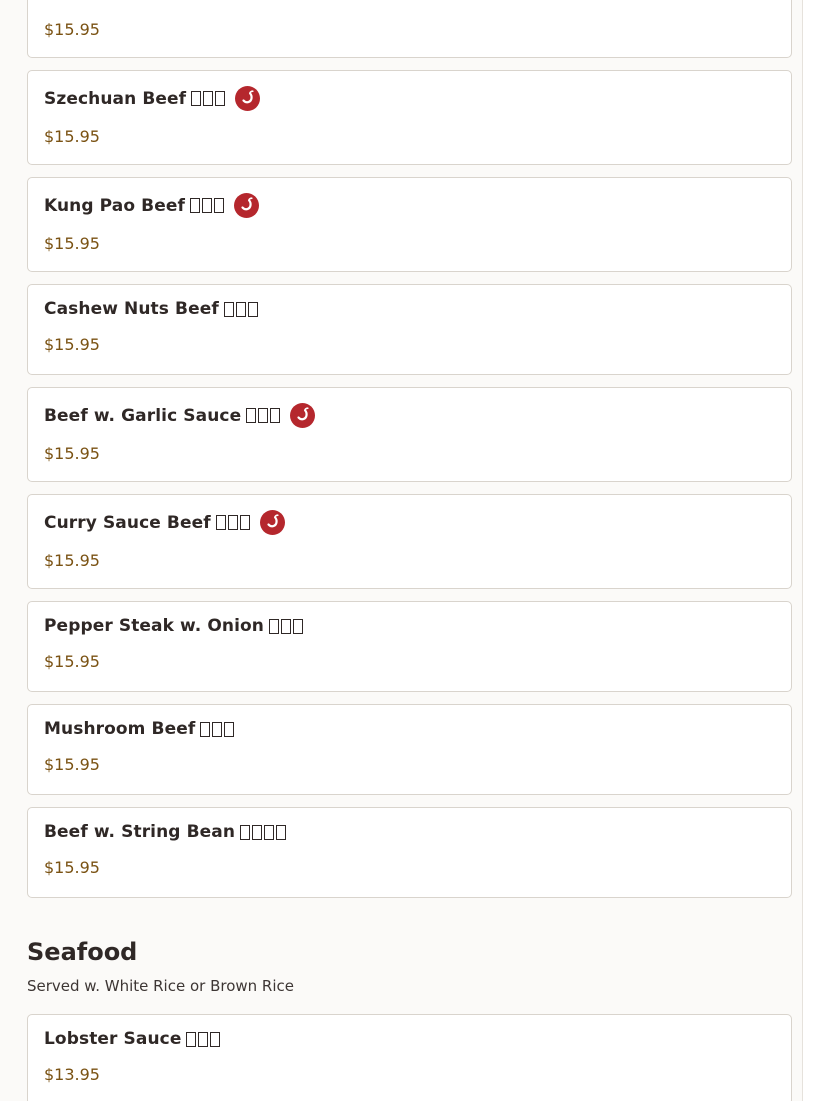 This screenshot has height=1101, width=824. What do you see at coordinates (409, 646) in the screenshot?
I see `menu-item-pepper-steak-onion: Pepper Steak w. Onion $15.95` at bounding box center [409, 646].